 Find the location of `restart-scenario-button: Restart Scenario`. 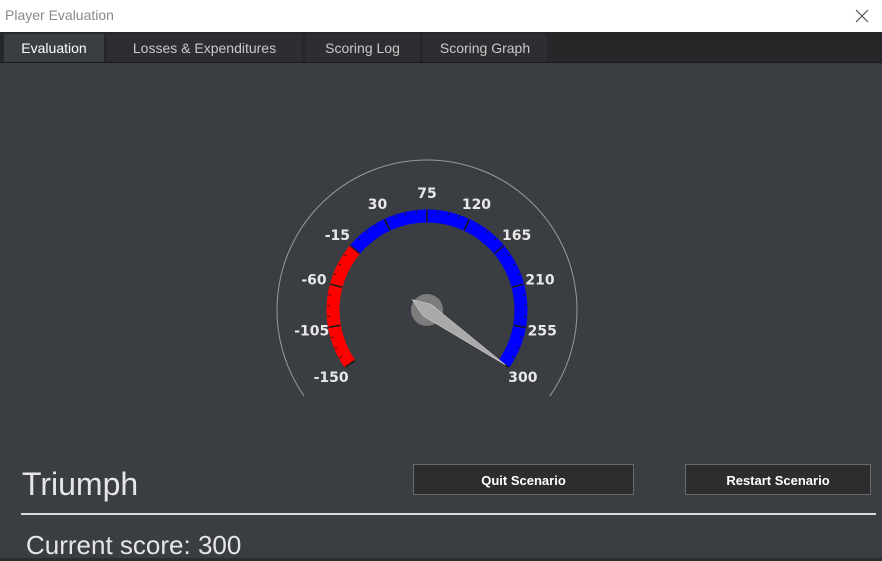

restart-scenario-button: Restart Scenario is located at coordinates (778, 479).